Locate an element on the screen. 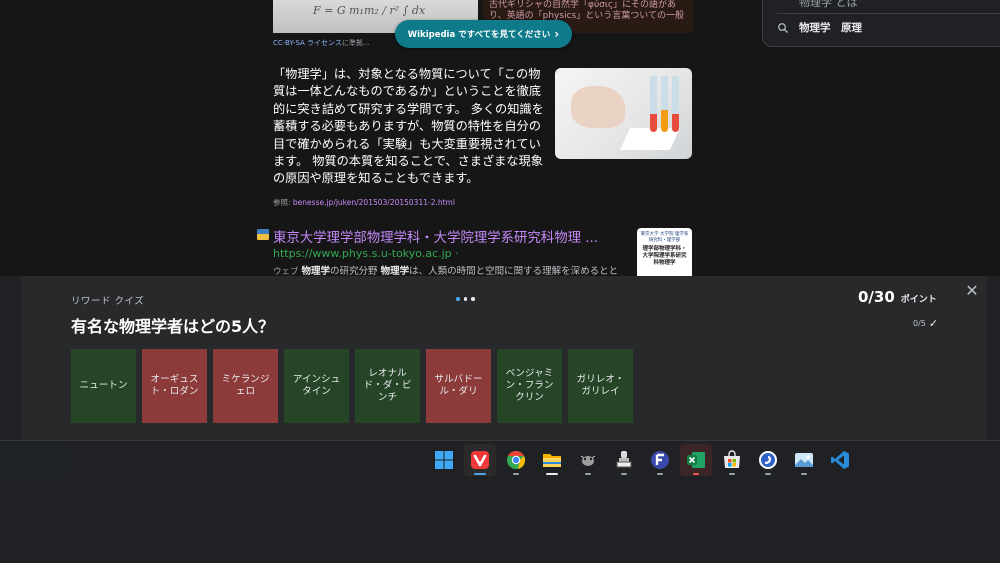 This screenshot has height=563, width=1000. close-icon: ✕ is located at coordinates (972, 291).